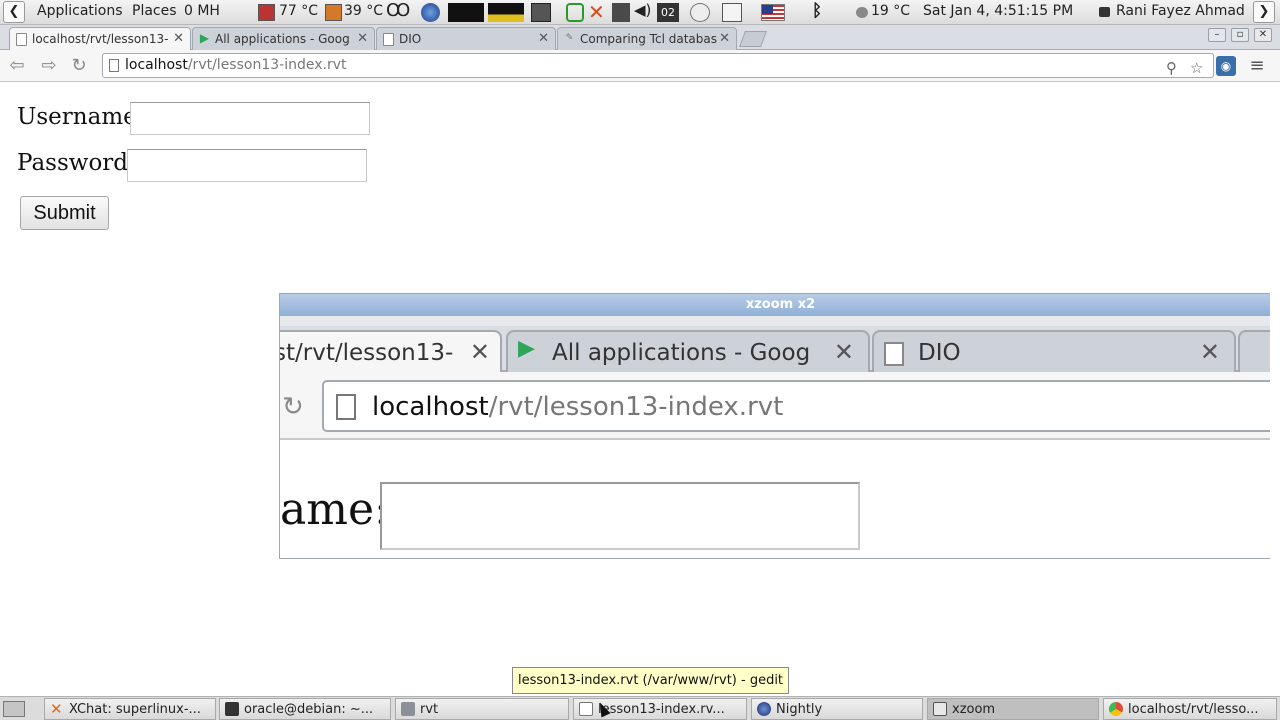  I want to click on chrome-menu-icon: ≡, so click(1257, 66).